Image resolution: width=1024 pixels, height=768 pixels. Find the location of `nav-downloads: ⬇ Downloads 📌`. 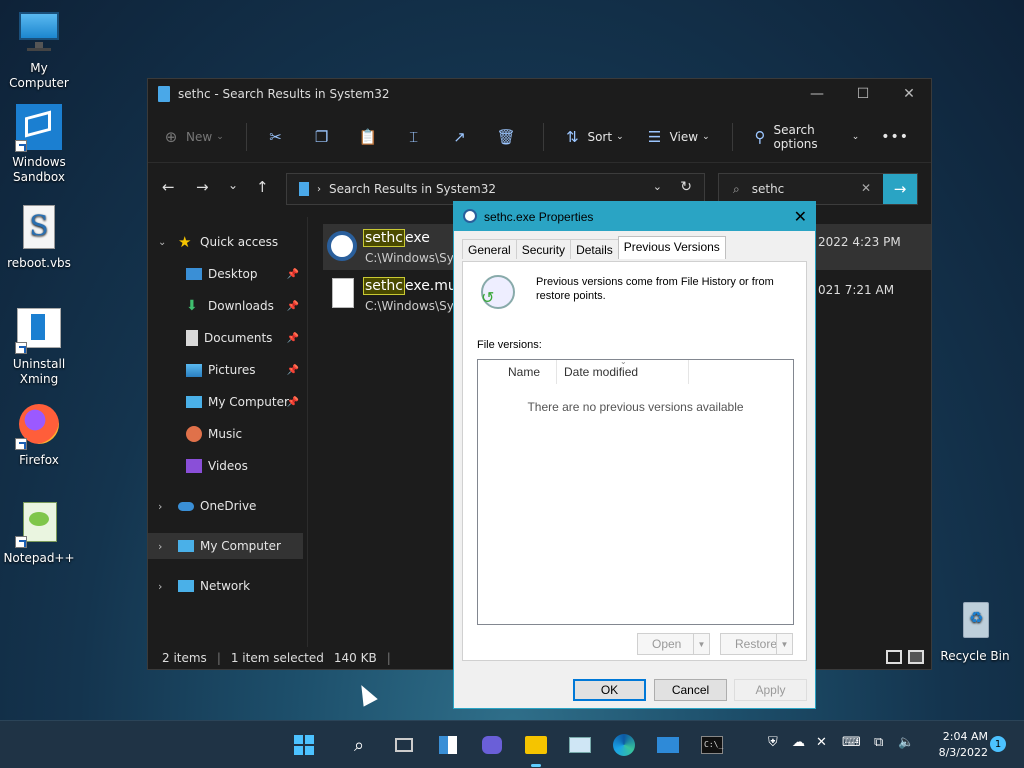

nav-downloads: ⬇ Downloads 📌 is located at coordinates (225, 306).